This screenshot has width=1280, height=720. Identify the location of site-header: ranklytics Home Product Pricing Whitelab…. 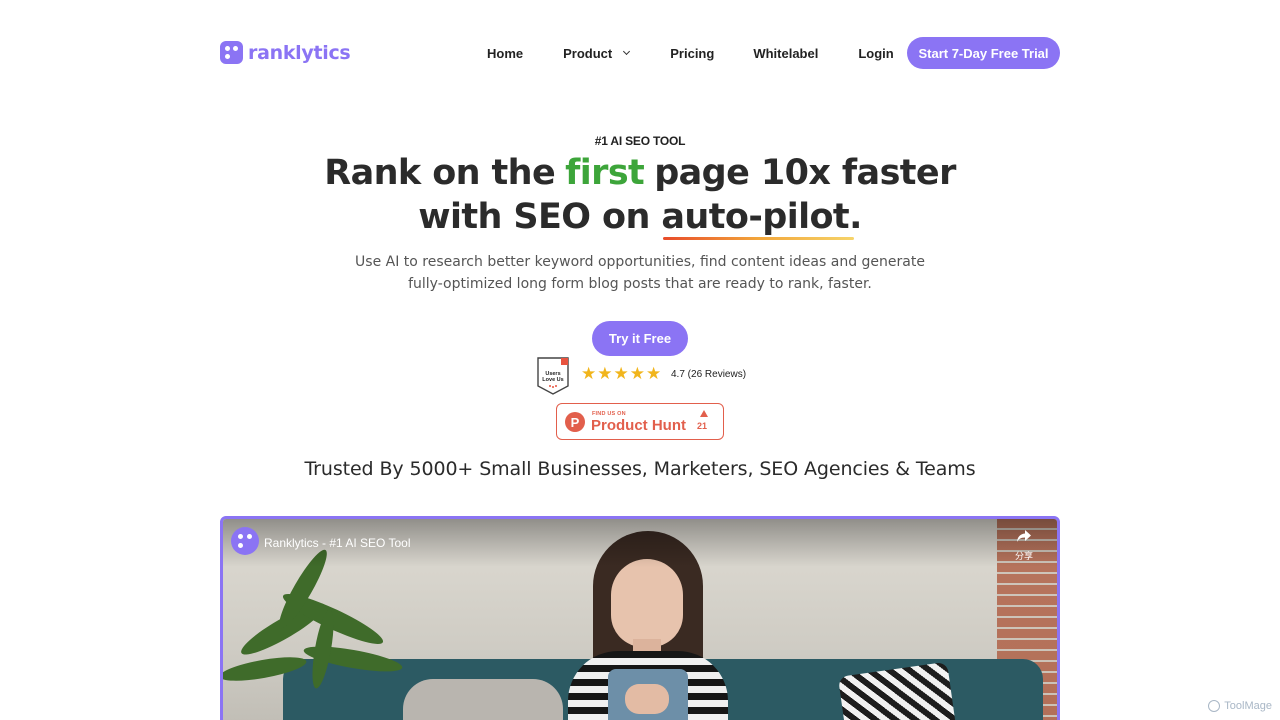
(640, 53).